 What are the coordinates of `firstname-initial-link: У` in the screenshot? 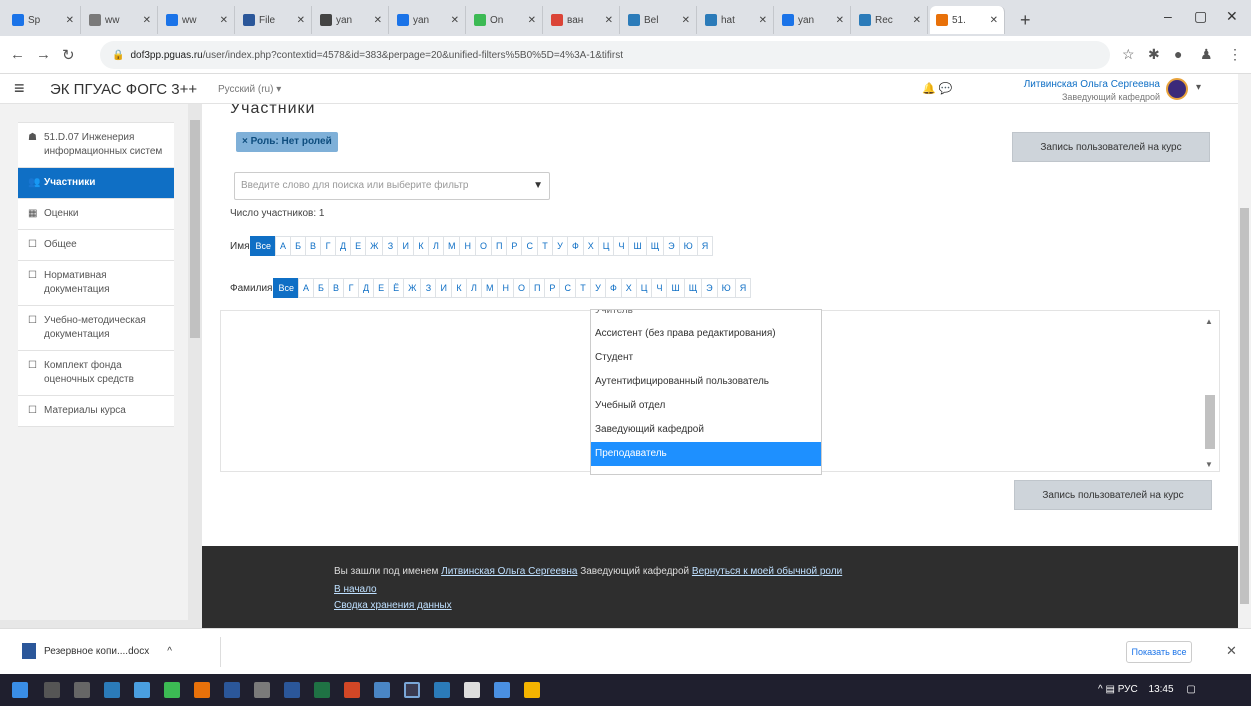 It's located at (559, 246).